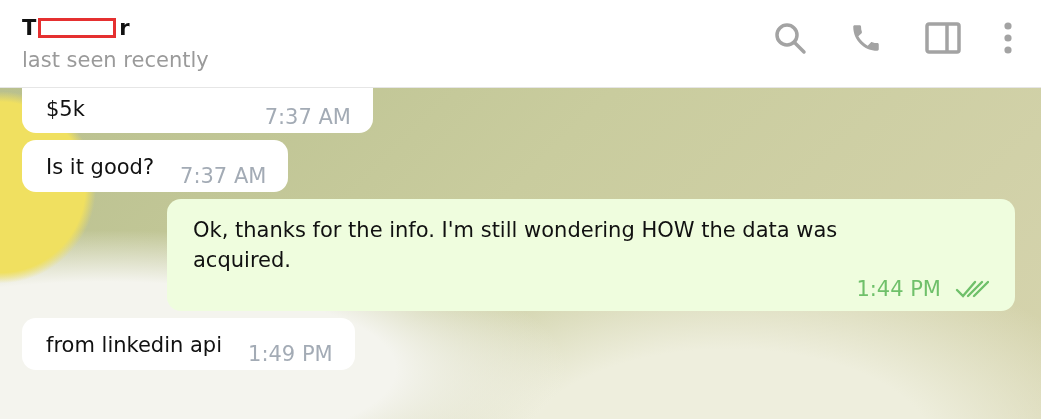 This screenshot has height=420, width=1041. What do you see at coordinates (116, 59) in the screenshot?
I see `contact-status: last seen recently` at bounding box center [116, 59].